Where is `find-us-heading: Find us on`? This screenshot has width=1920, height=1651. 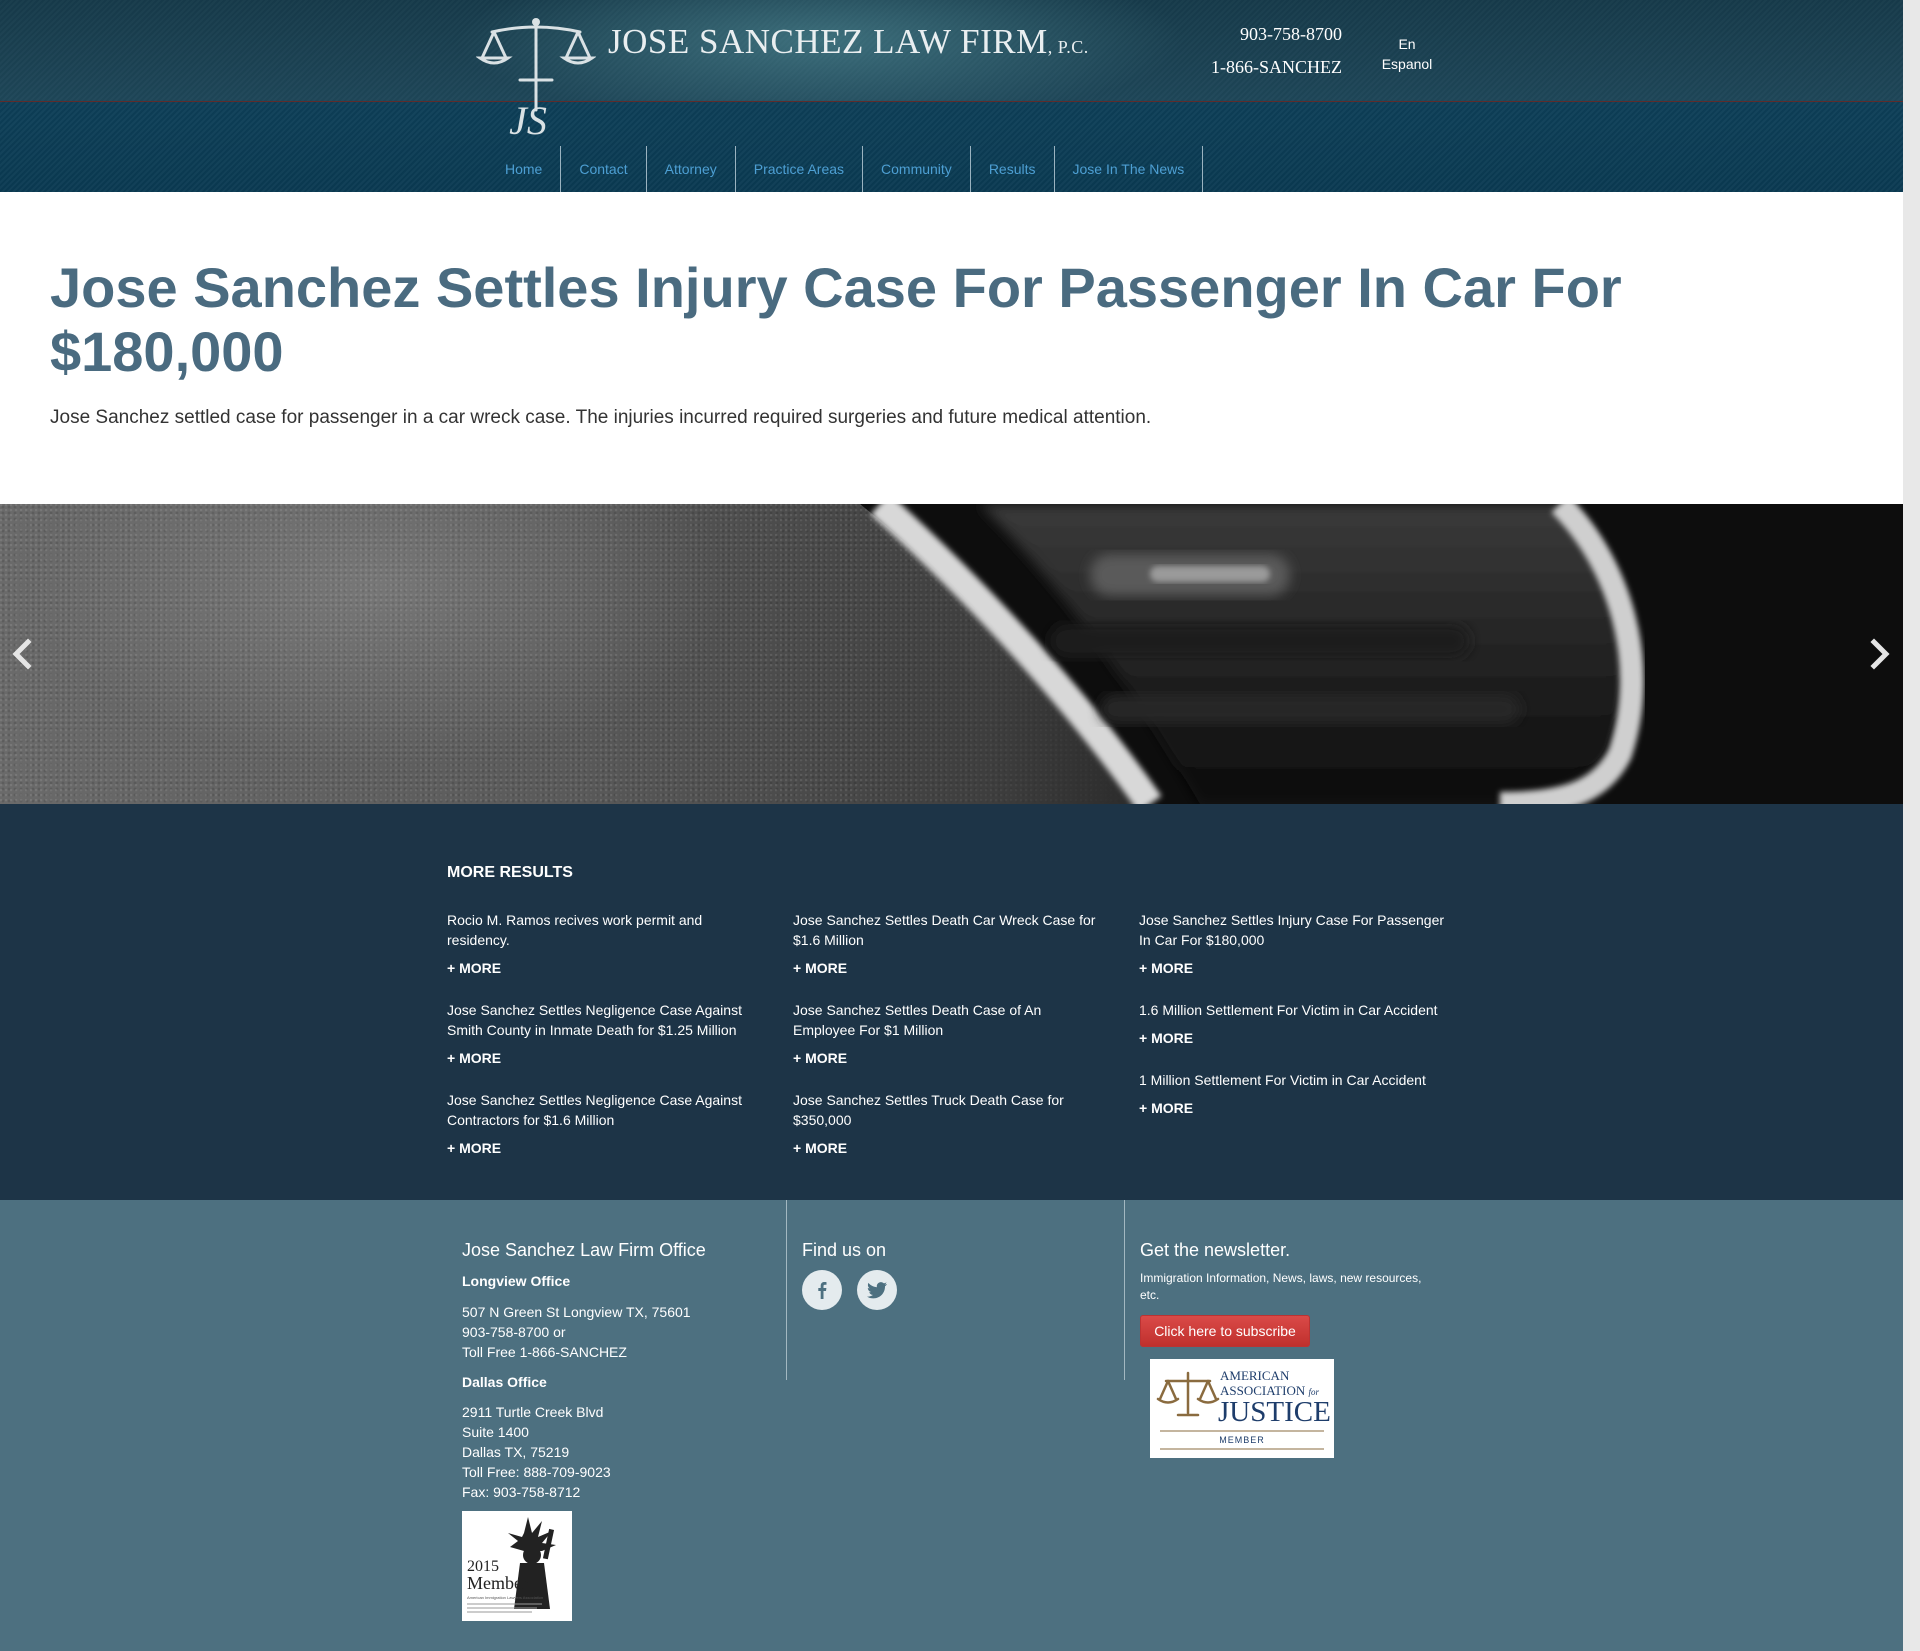 find-us-heading: Find us on is located at coordinates (844, 1250).